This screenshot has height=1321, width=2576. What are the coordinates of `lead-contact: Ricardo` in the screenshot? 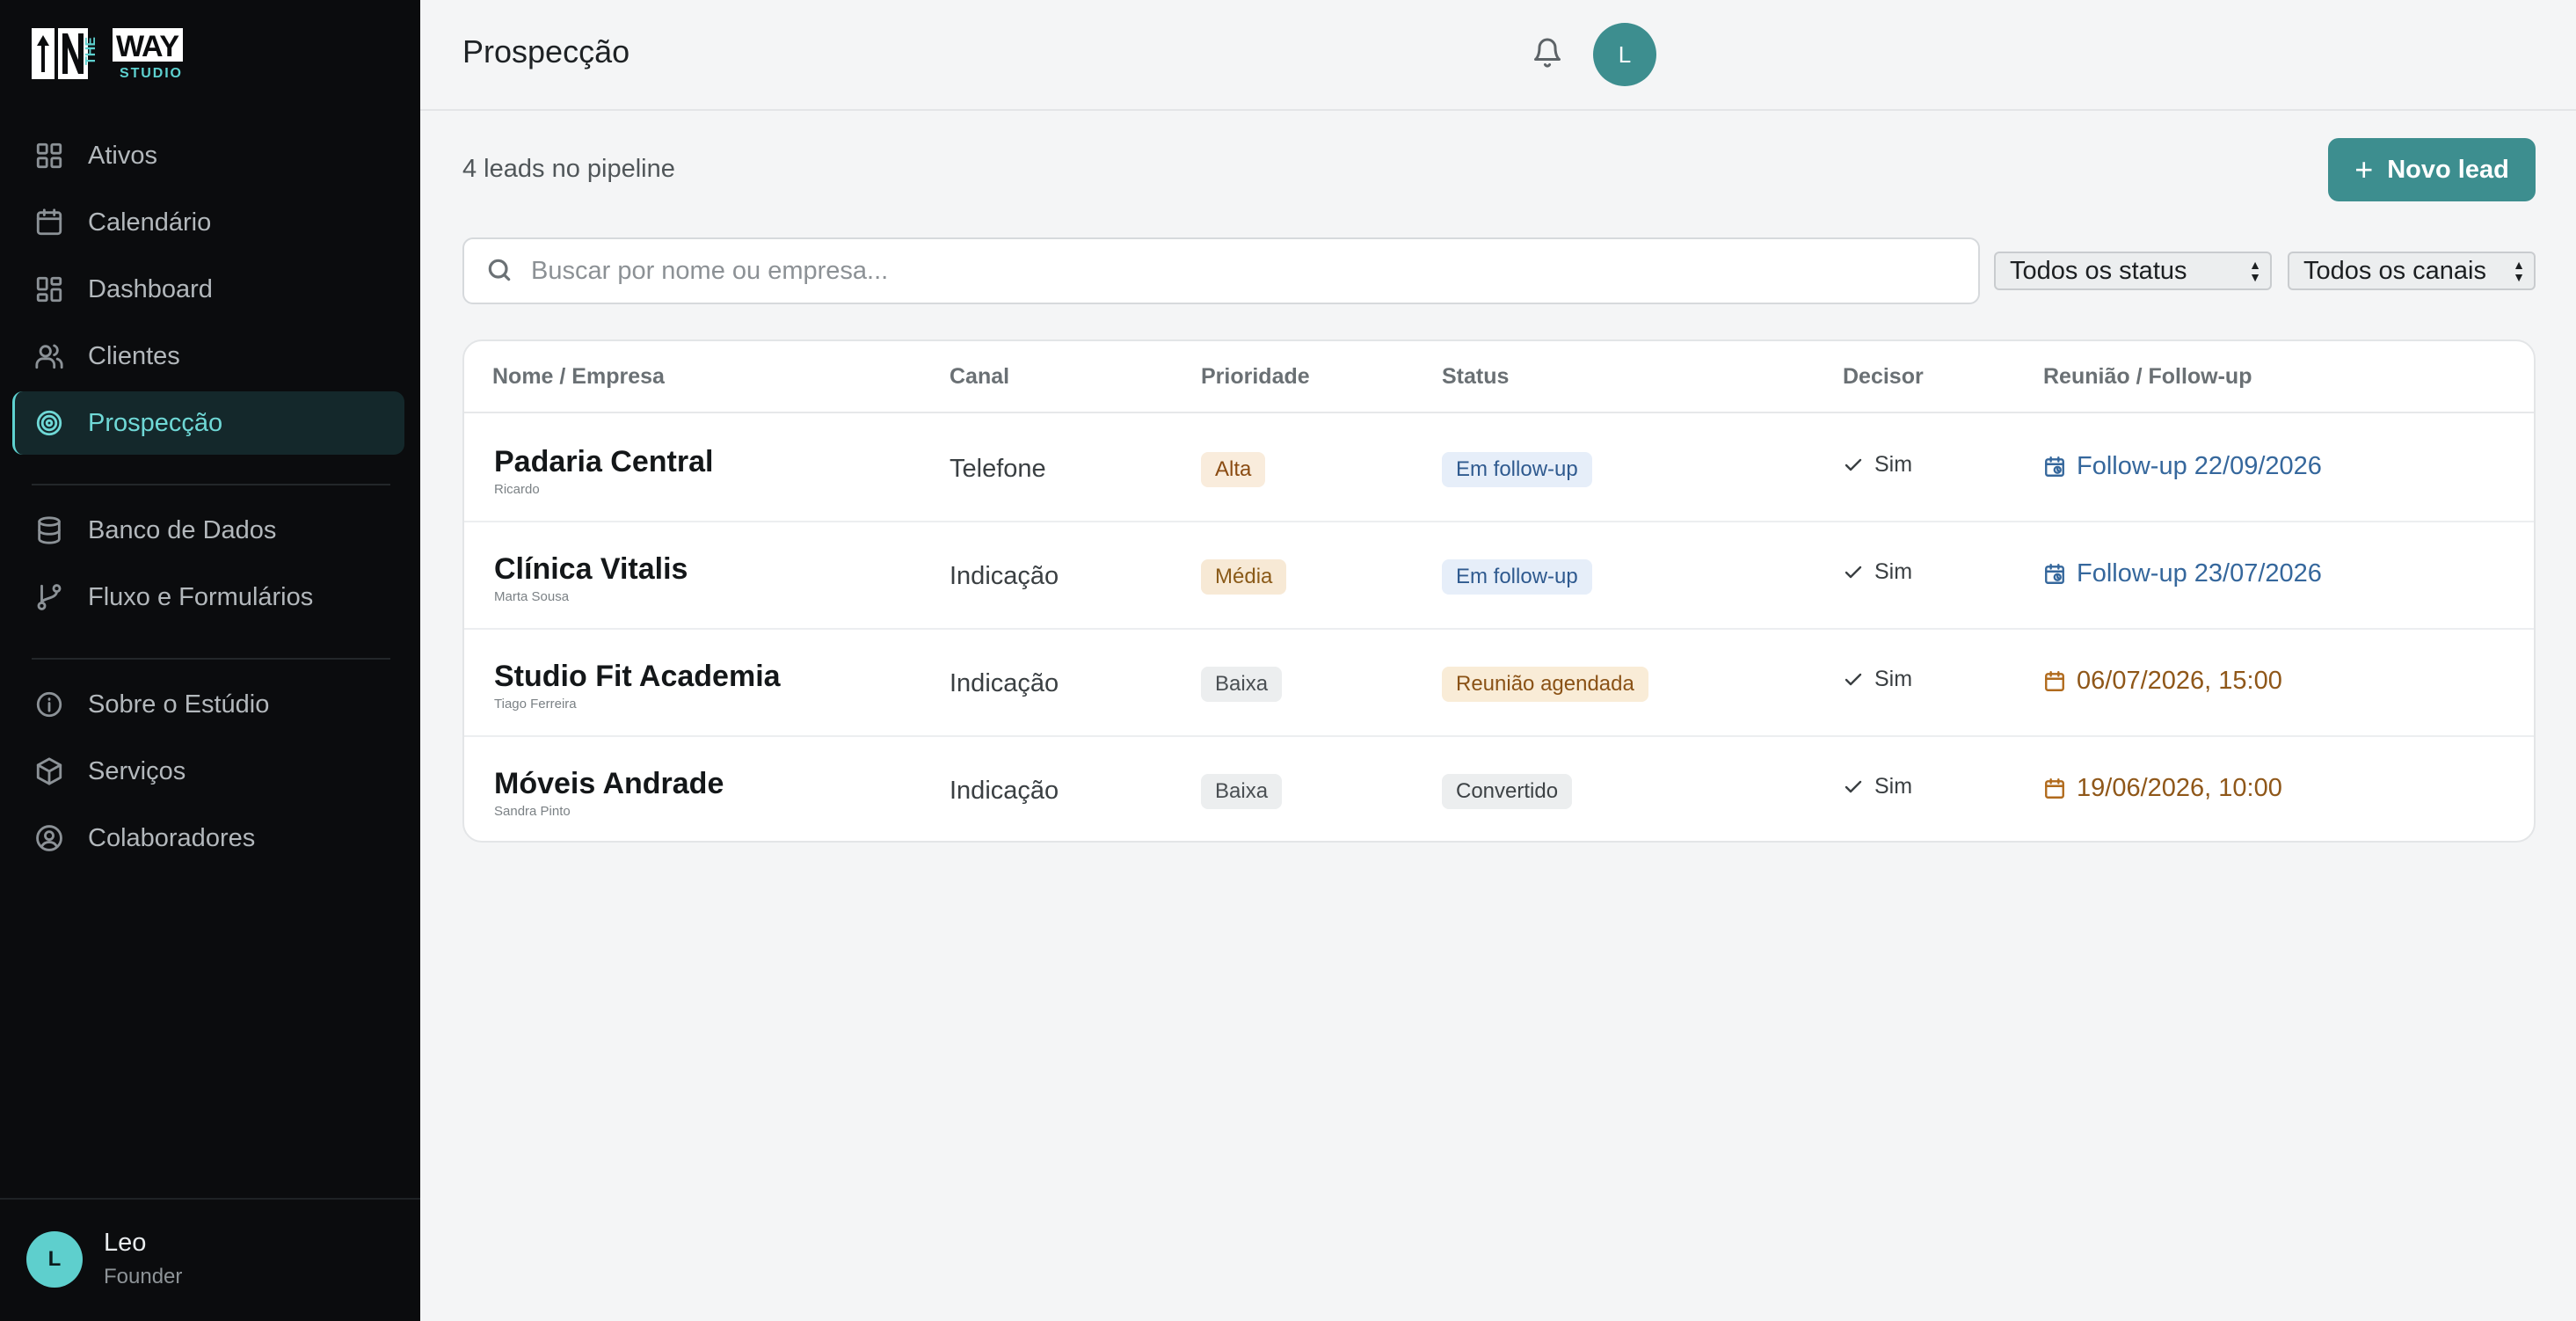 It's located at (517, 489).